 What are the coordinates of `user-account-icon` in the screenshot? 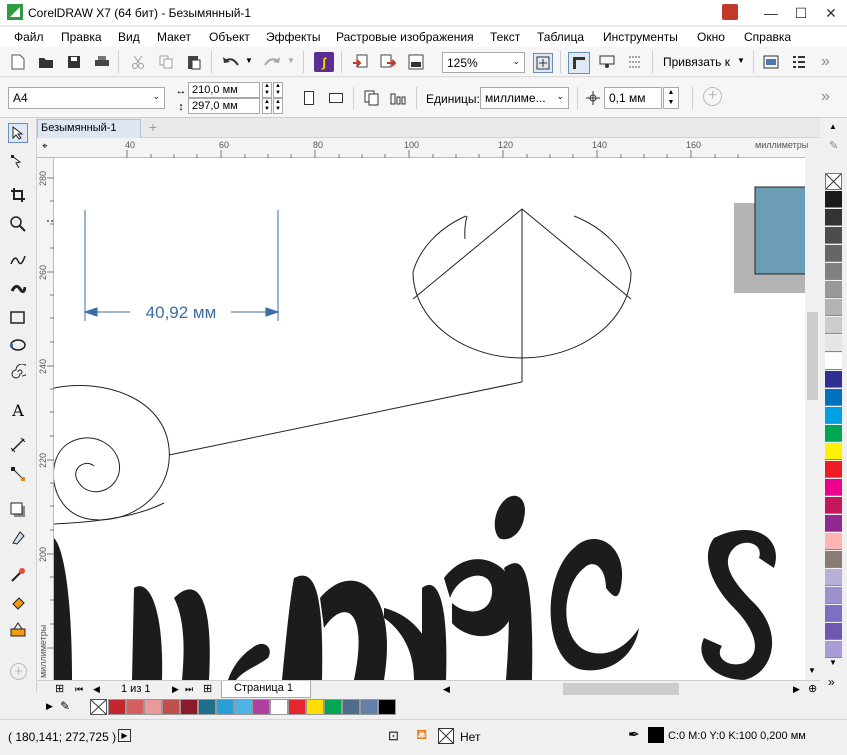 It's located at (730, 12).